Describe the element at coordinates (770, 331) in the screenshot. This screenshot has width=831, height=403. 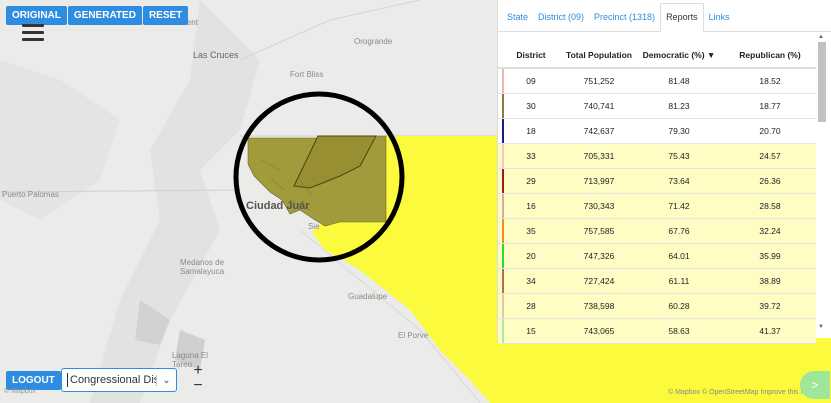
I see `cell-republican: 41.37` at that location.